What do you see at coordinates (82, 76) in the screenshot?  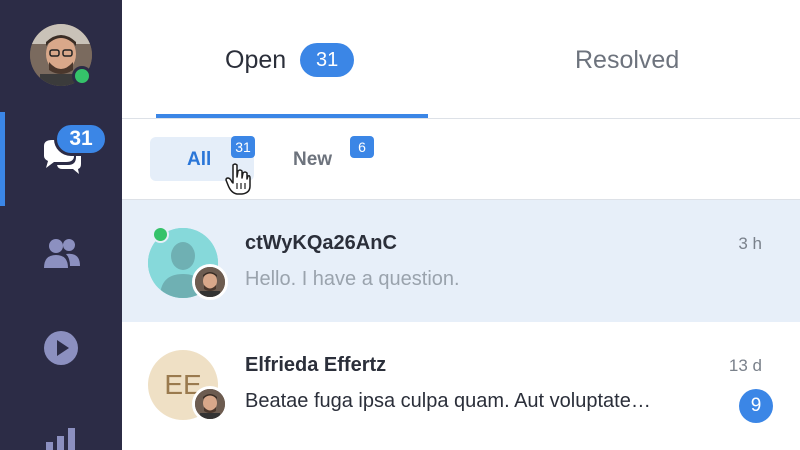 I see `online-status-dot` at bounding box center [82, 76].